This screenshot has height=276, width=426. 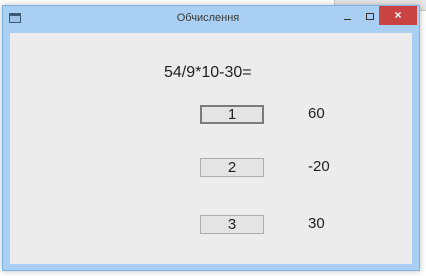 What do you see at coordinates (316, 113) in the screenshot?
I see `answer-value-1: 60` at bounding box center [316, 113].